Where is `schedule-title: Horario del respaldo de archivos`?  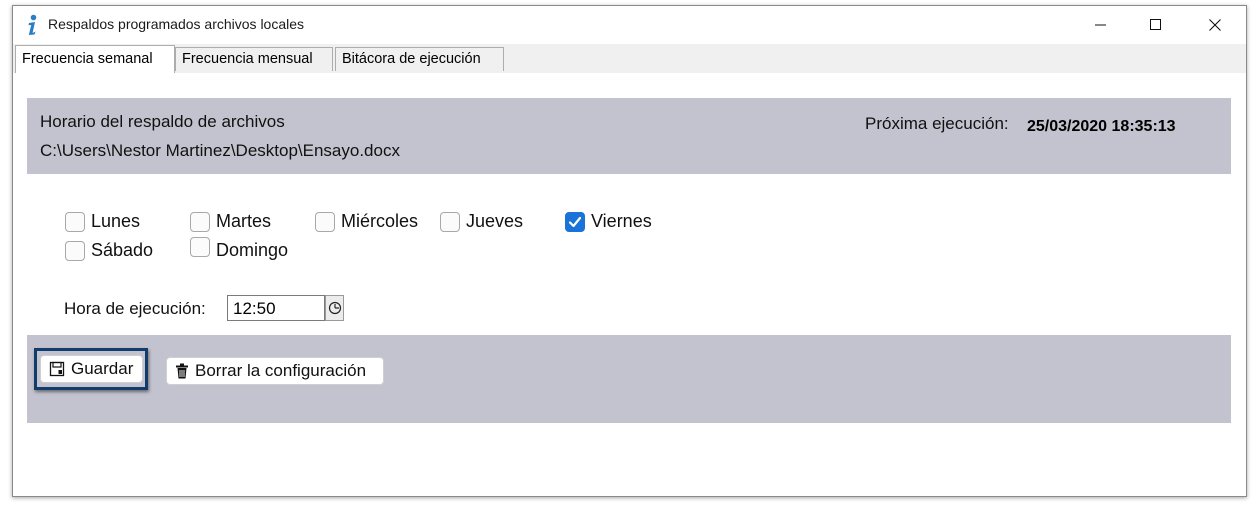 schedule-title: Horario del respaldo de archivos is located at coordinates (162, 121).